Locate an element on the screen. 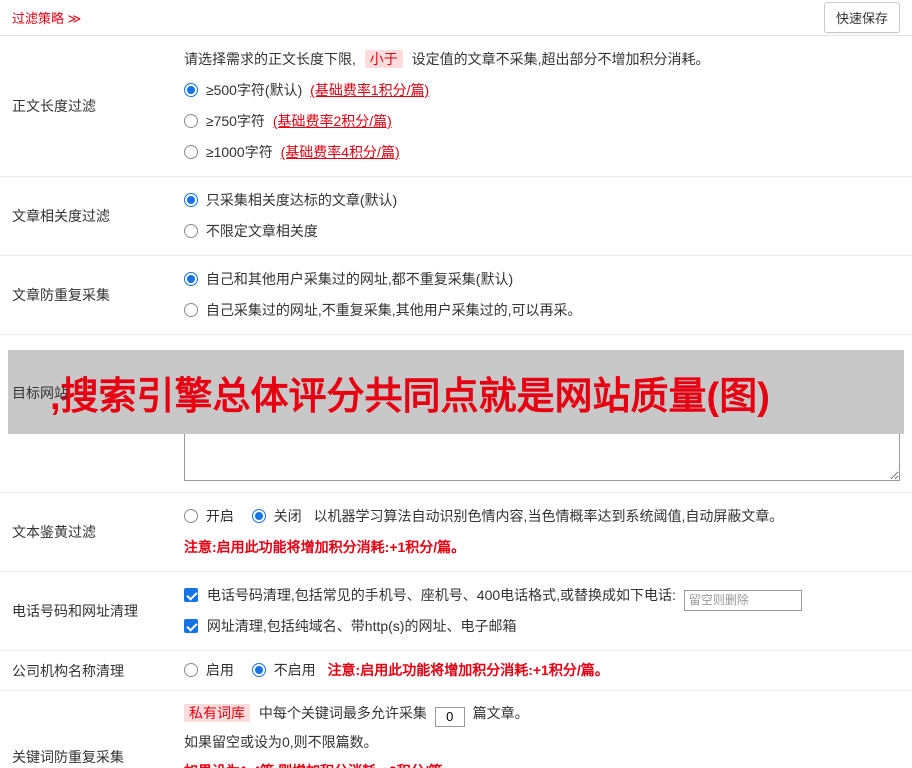 This screenshot has width=912, height=768. radio-label: 自己和其他用户采集过的网址,都不重复采集(默认) is located at coordinates (359, 279).